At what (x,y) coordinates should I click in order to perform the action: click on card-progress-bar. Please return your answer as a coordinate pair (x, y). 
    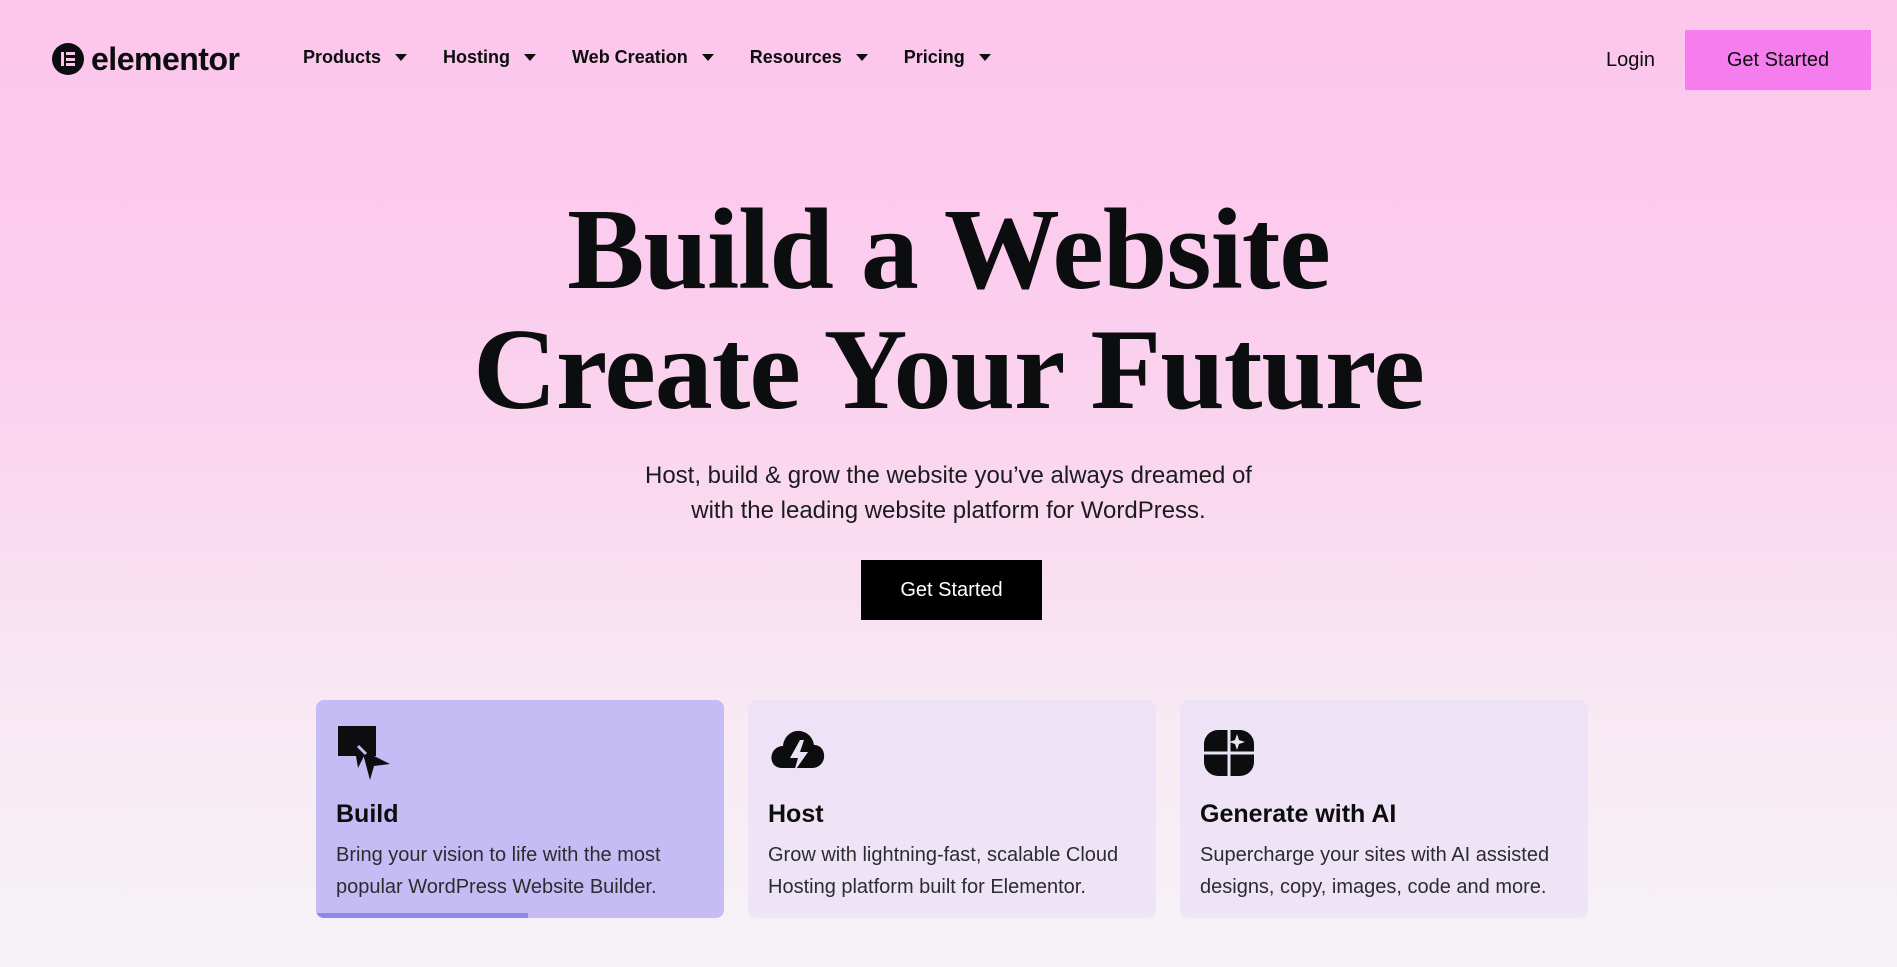
    Looking at the image, I should click on (422, 915).